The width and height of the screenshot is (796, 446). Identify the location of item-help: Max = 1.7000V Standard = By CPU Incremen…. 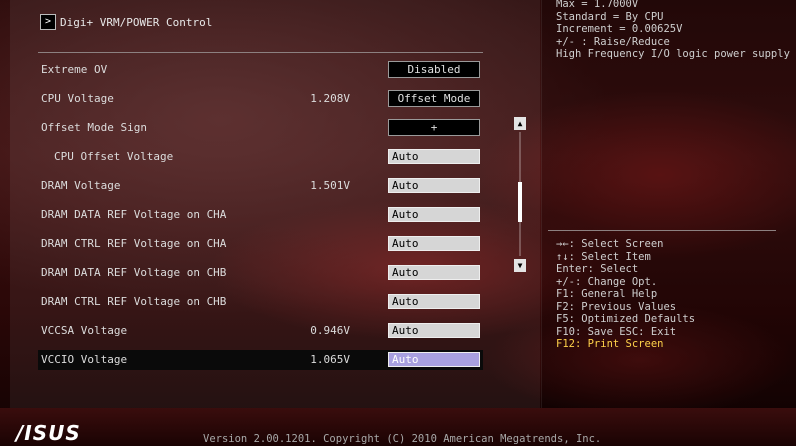
(673, 30).